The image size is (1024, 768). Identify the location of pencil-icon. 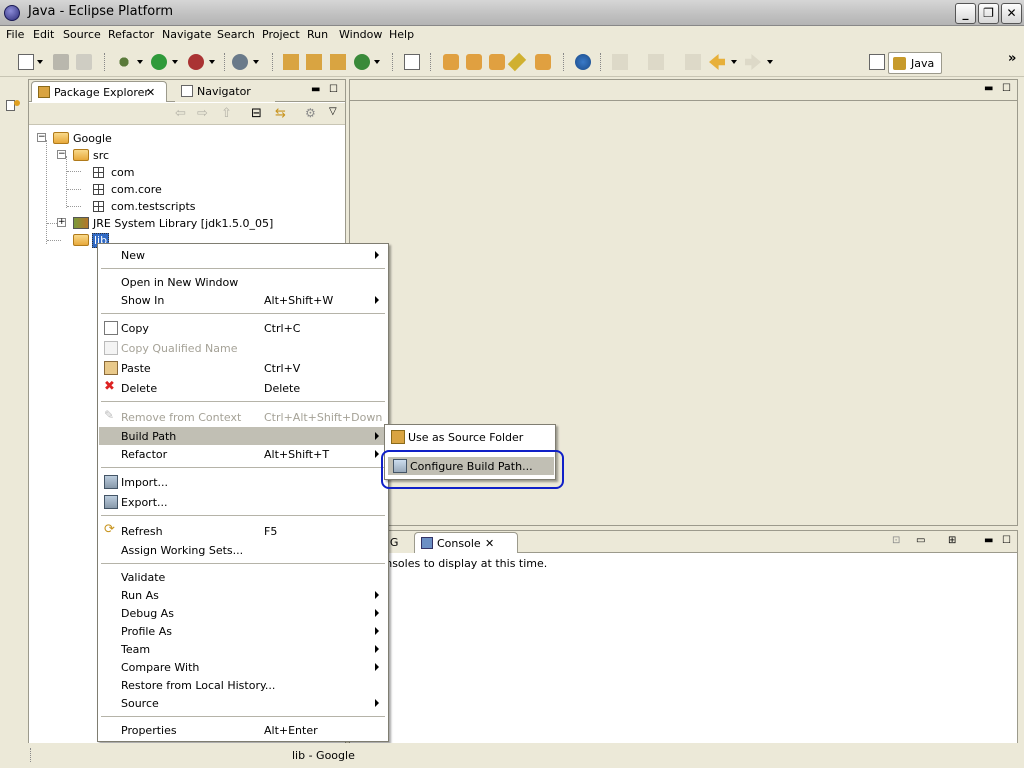
(517, 62).